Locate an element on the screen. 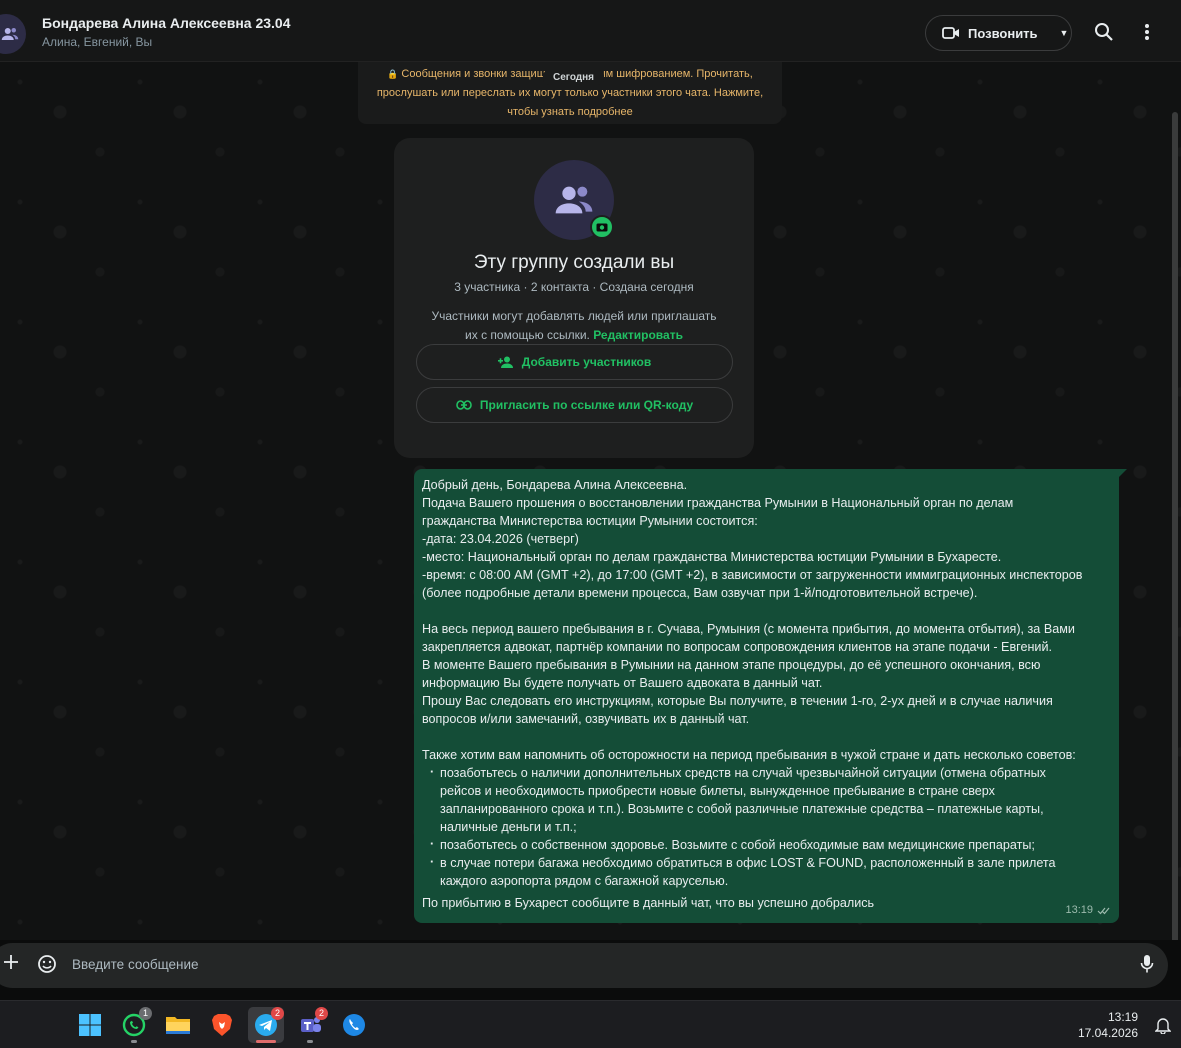  invite-link-label: Пригласить по ссылке или QR-коду is located at coordinates (586, 405).